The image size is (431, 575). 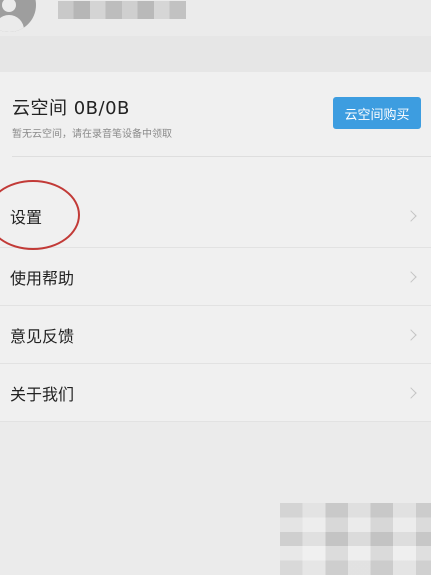 I want to click on profile-header, so click(x=215, y=18).